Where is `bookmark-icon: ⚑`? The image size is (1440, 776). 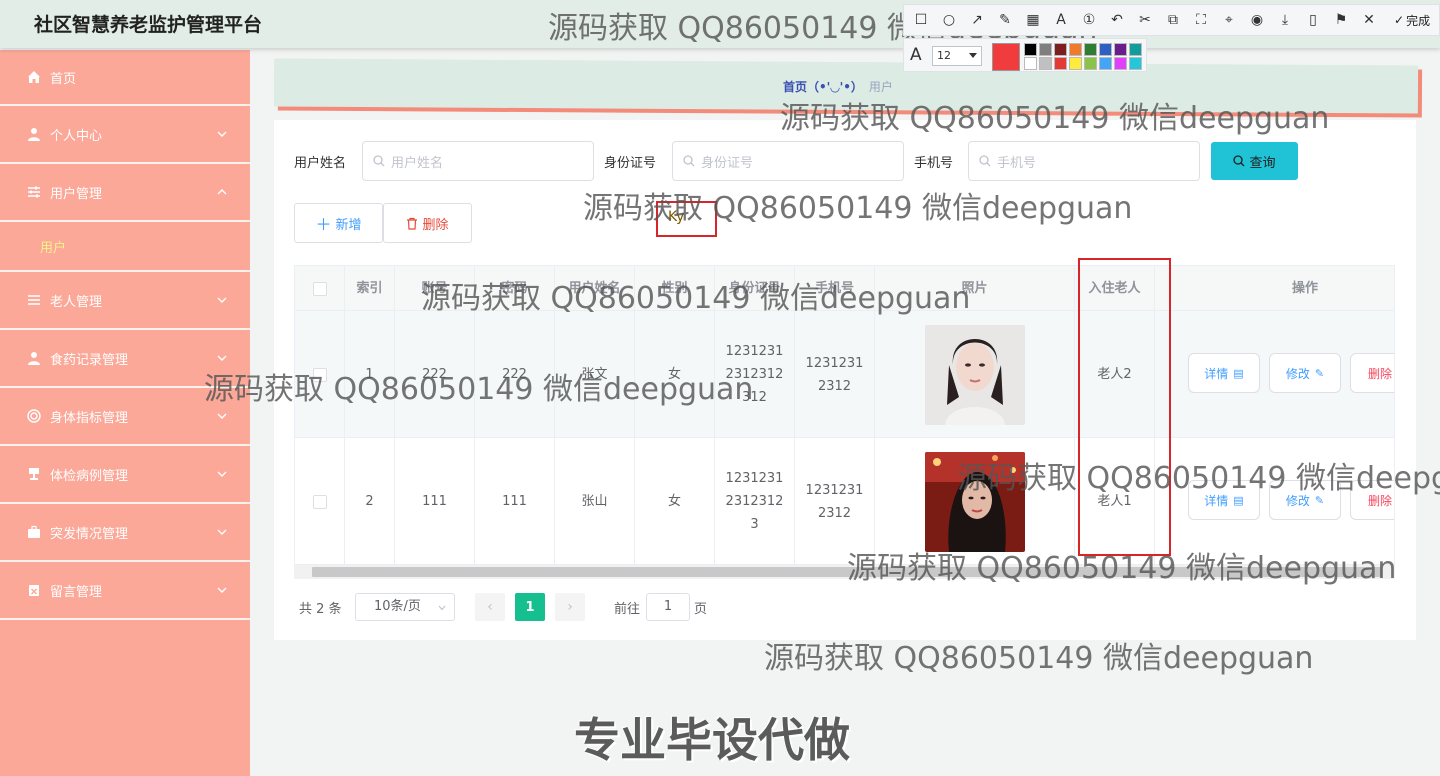
bookmark-icon: ⚑ is located at coordinates (1341, 20).